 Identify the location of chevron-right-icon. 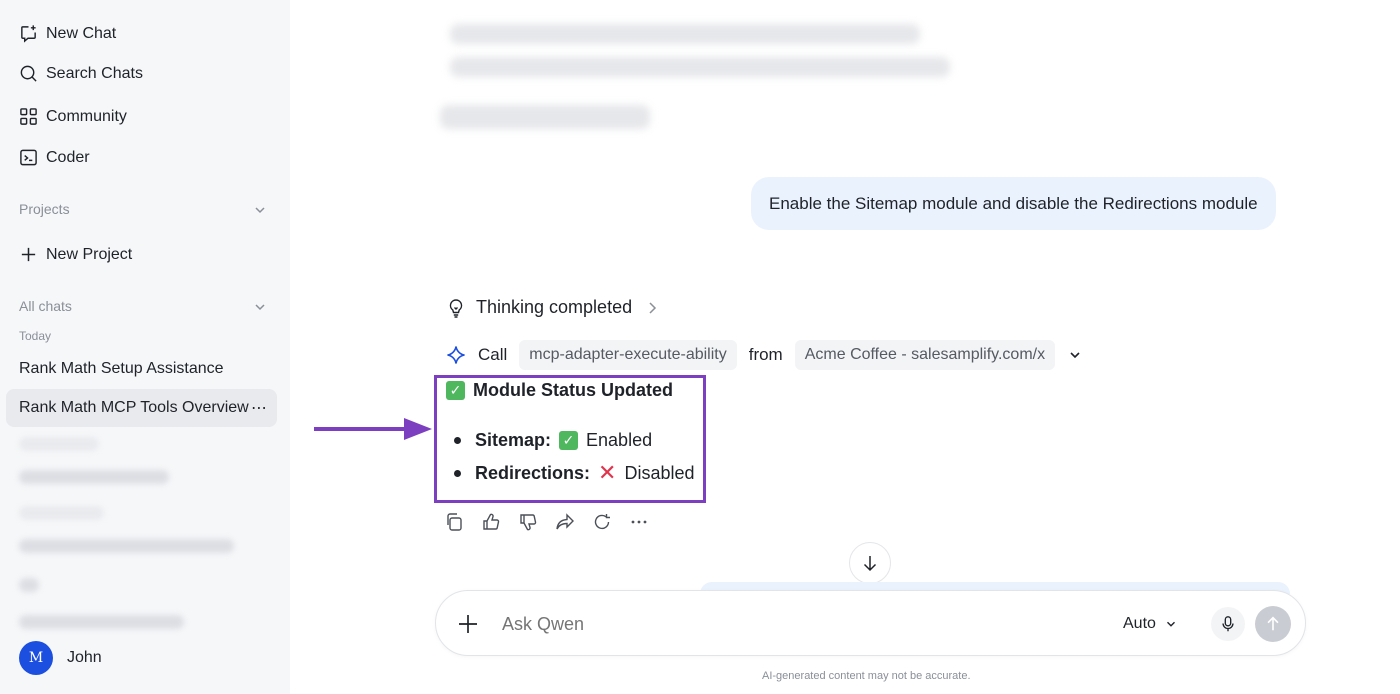
(653, 307).